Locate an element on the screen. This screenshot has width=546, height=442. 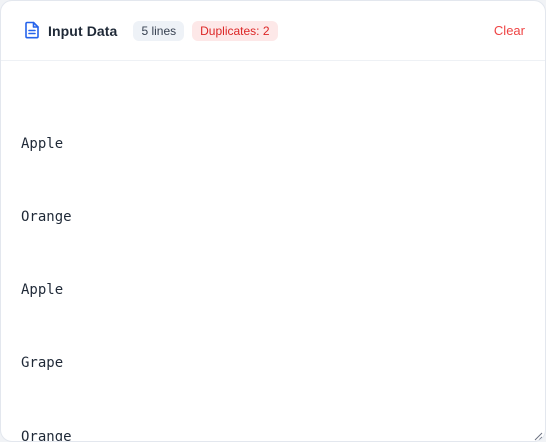
text-line: Grape is located at coordinates (42, 363).